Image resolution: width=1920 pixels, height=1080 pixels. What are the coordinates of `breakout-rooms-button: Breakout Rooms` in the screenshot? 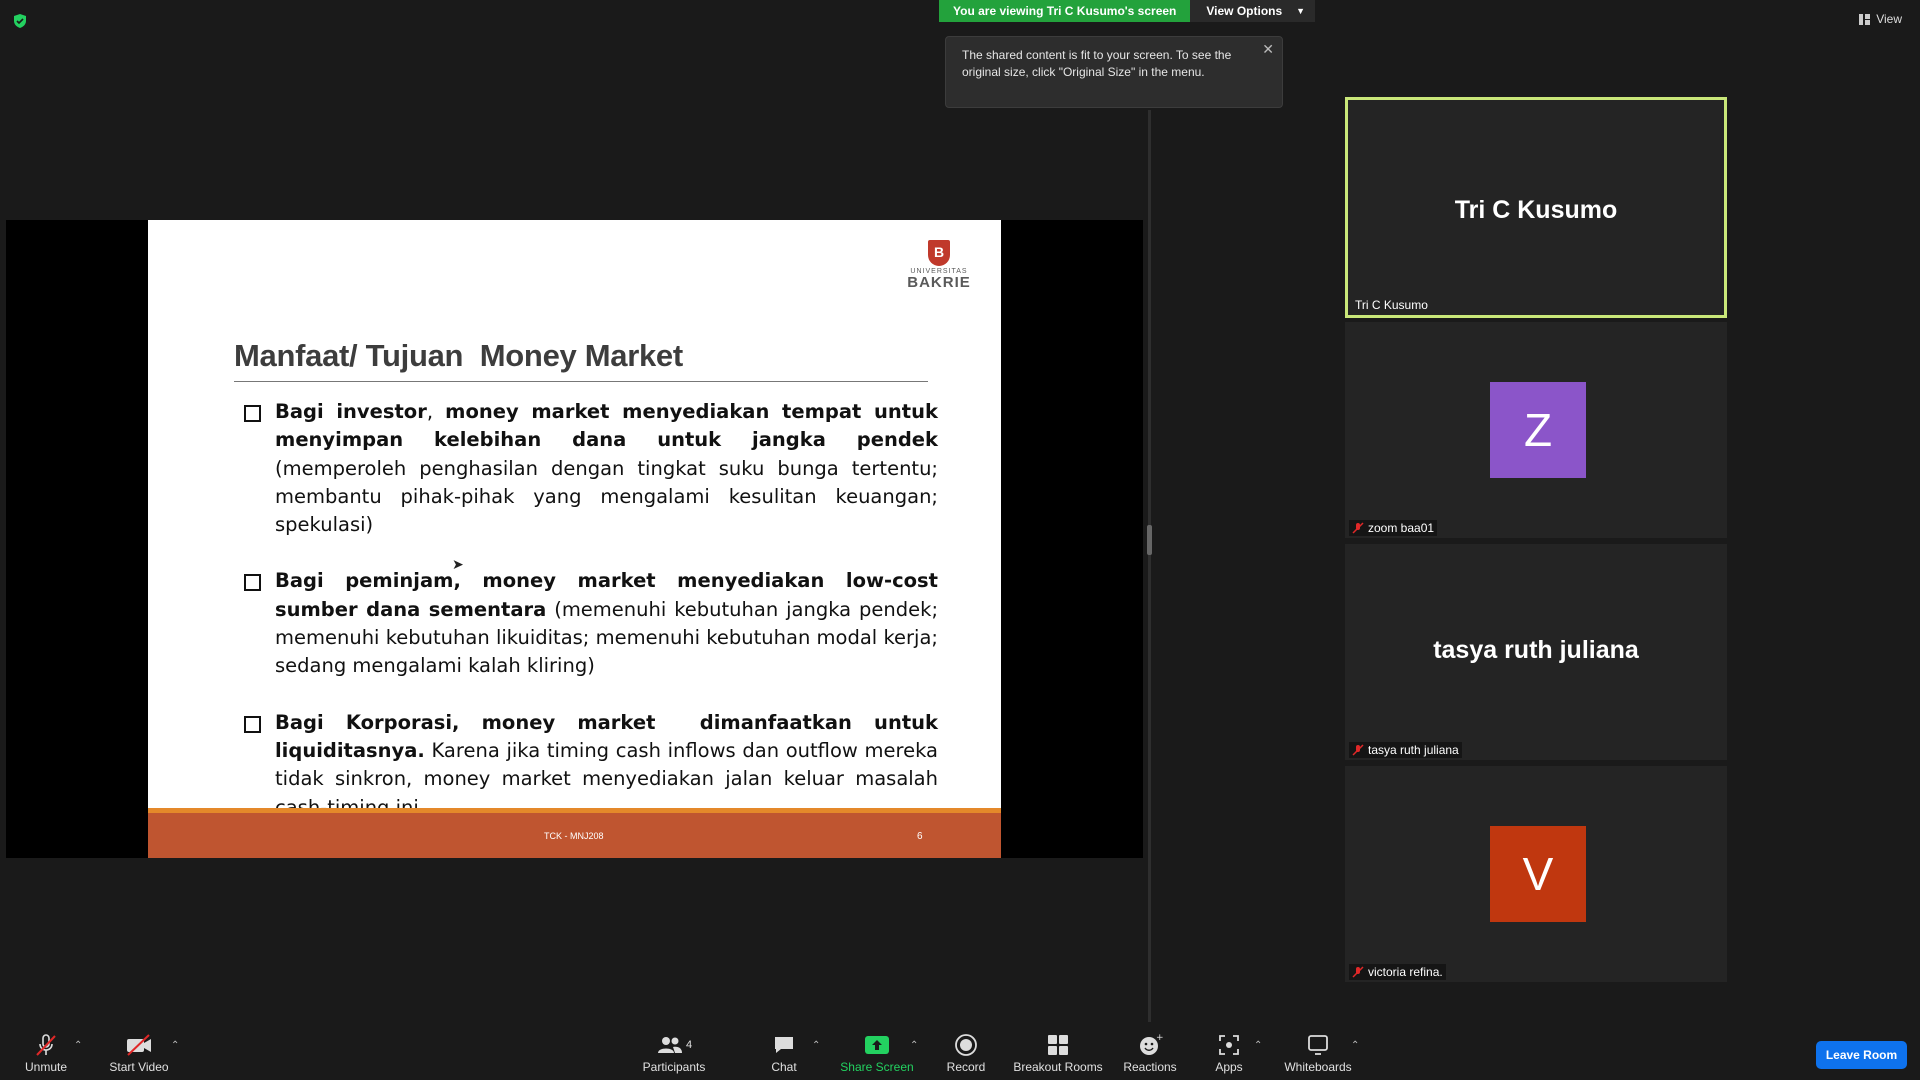 It's located at (1058, 1053).